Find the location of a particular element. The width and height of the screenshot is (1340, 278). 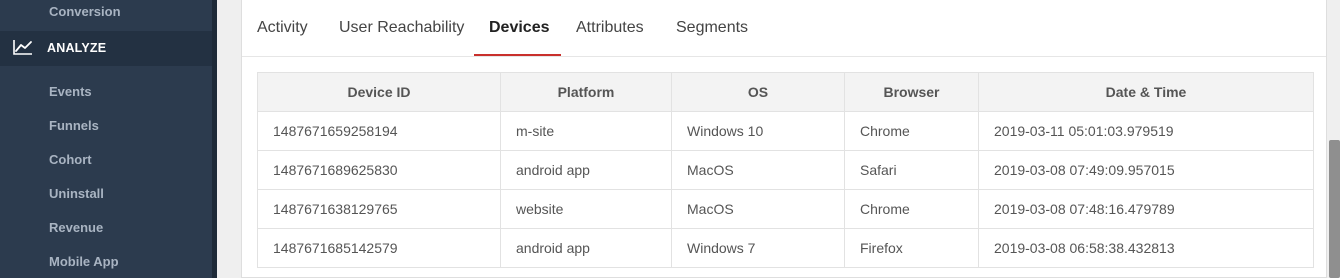

column-header-browser: Browser is located at coordinates (911, 92).